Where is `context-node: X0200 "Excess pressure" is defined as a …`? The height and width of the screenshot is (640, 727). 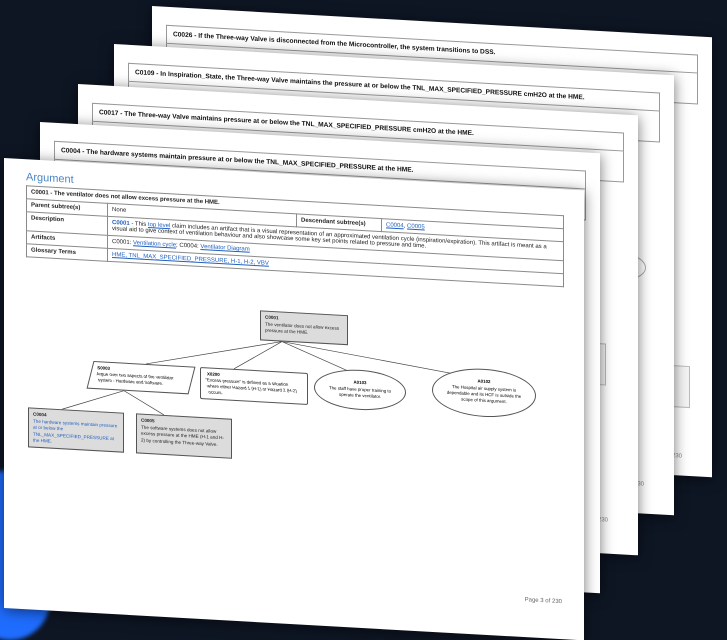 context-node: X0200 "Excess pressure" is defined as a … is located at coordinates (254, 385).